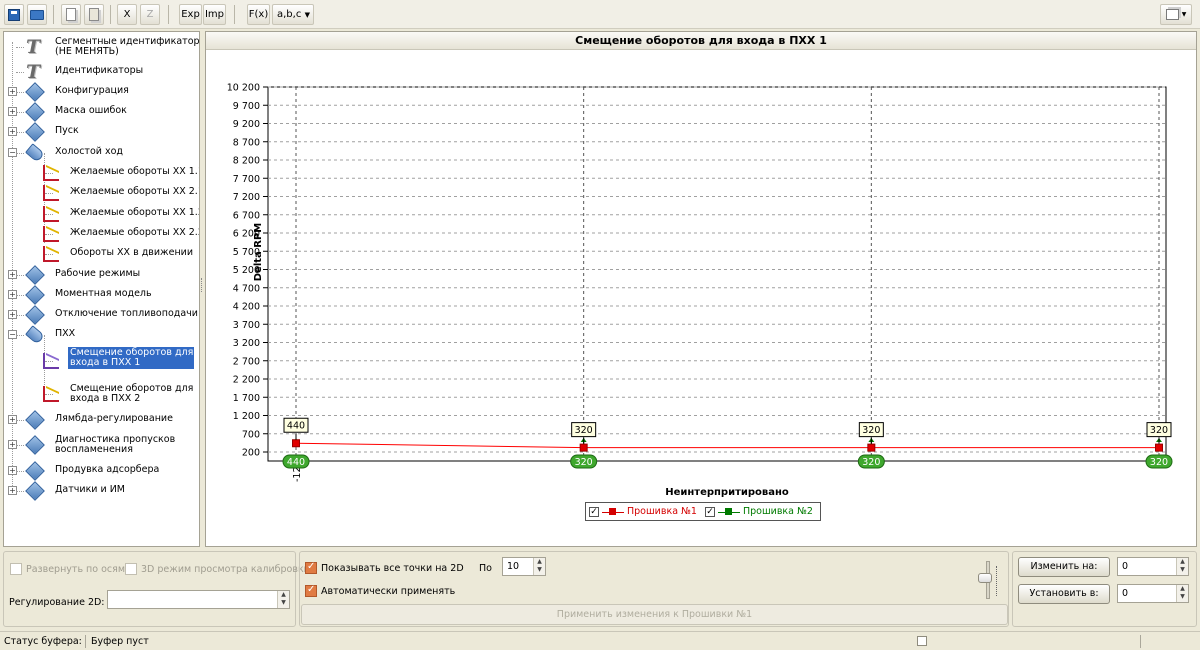 The width and height of the screenshot is (1200, 650). What do you see at coordinates (16, 569) in the screenshot?
I see `expand-axes-checkbox` at bounding box center [16, 569].